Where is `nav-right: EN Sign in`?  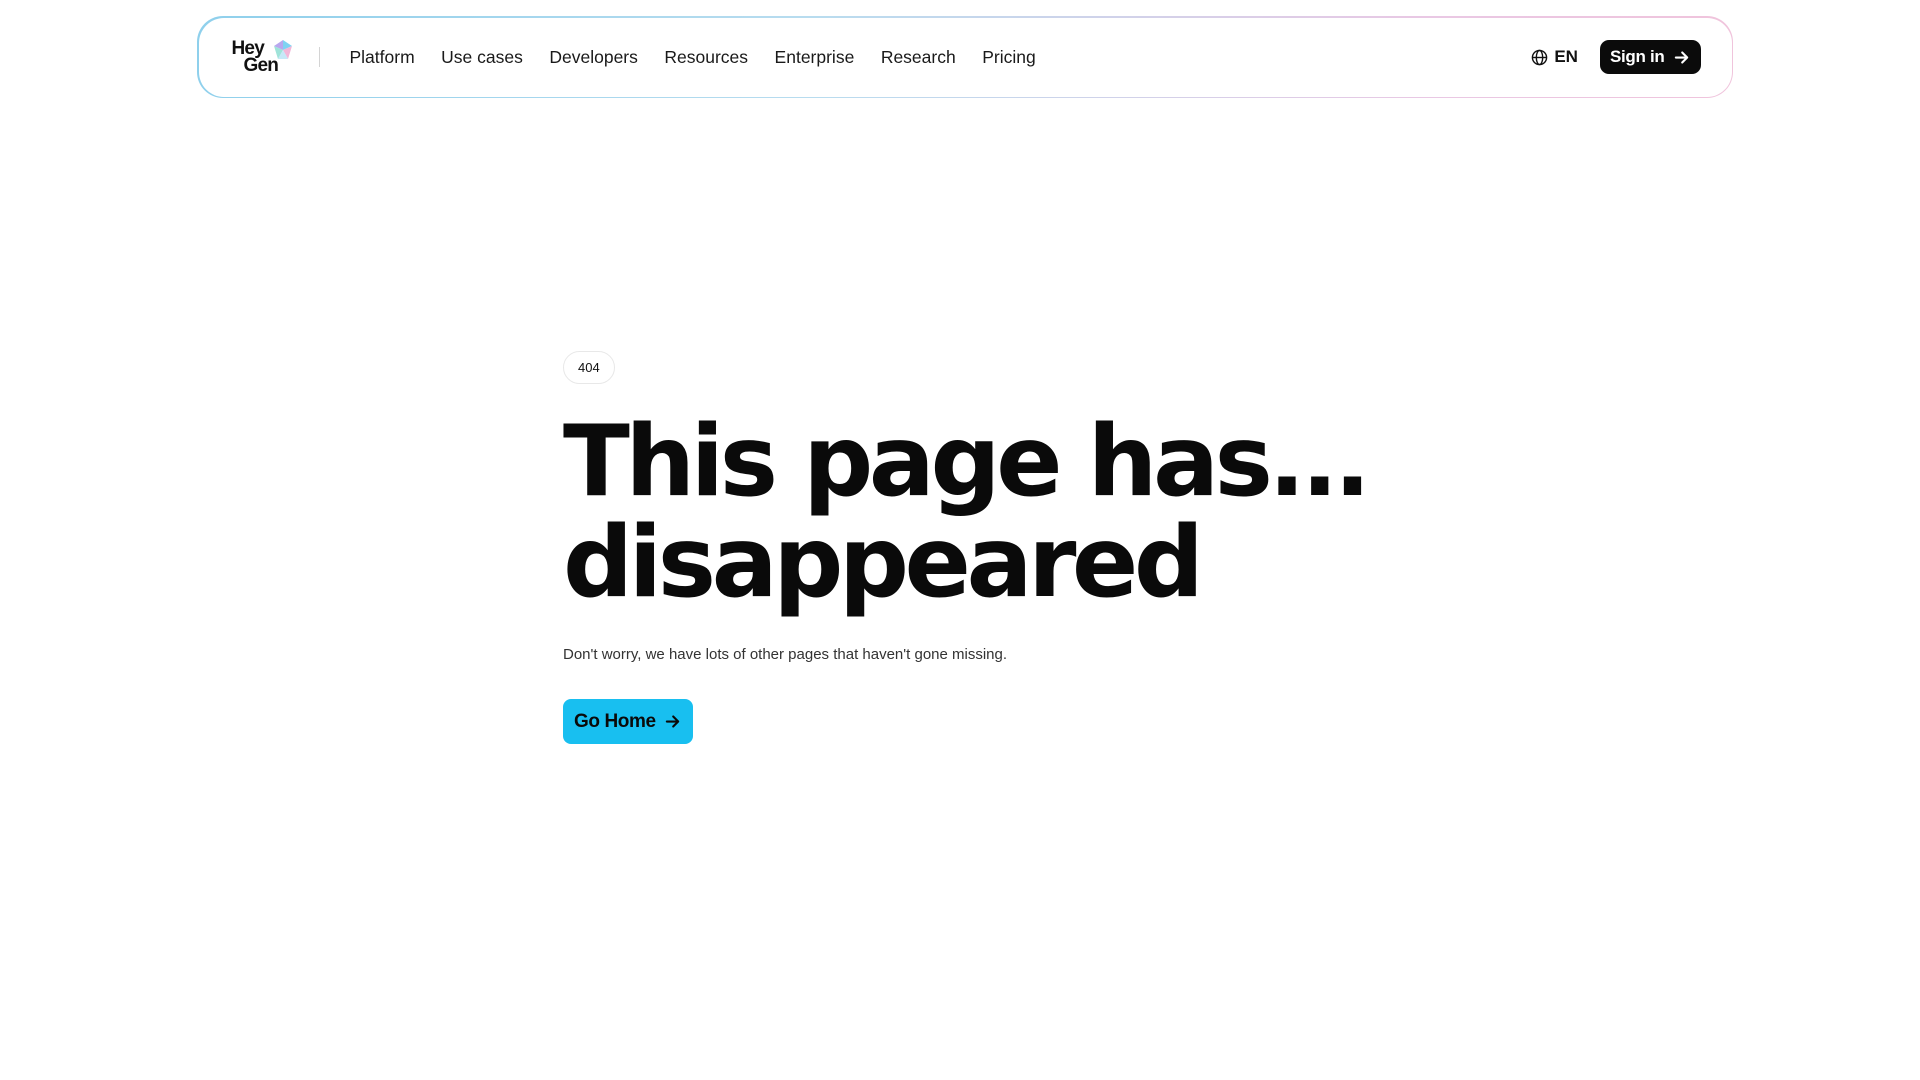
nav-right: EN Sign in is located at coordinates (1616, 57).